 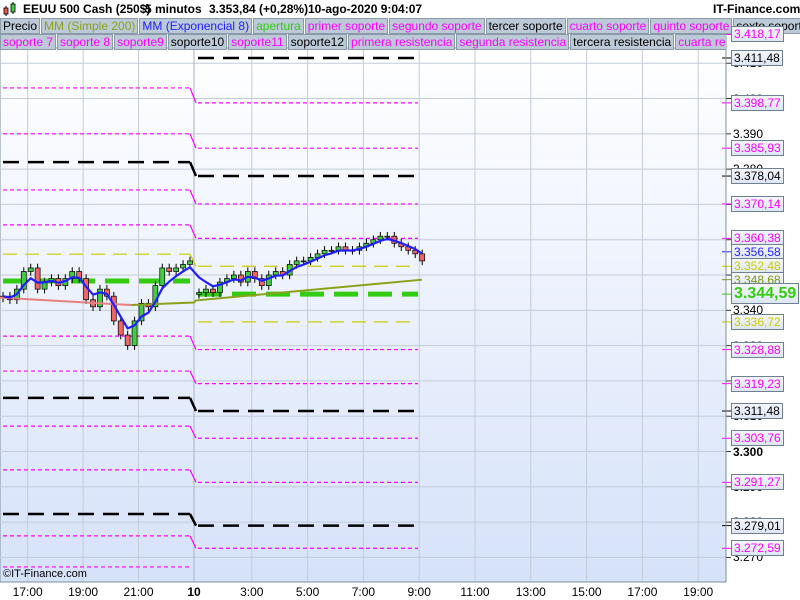 What do you see at coordinates (757, 34) in the screenshot?
I see `price-value-label: 3.418,17` at bounding box center [757, 34].